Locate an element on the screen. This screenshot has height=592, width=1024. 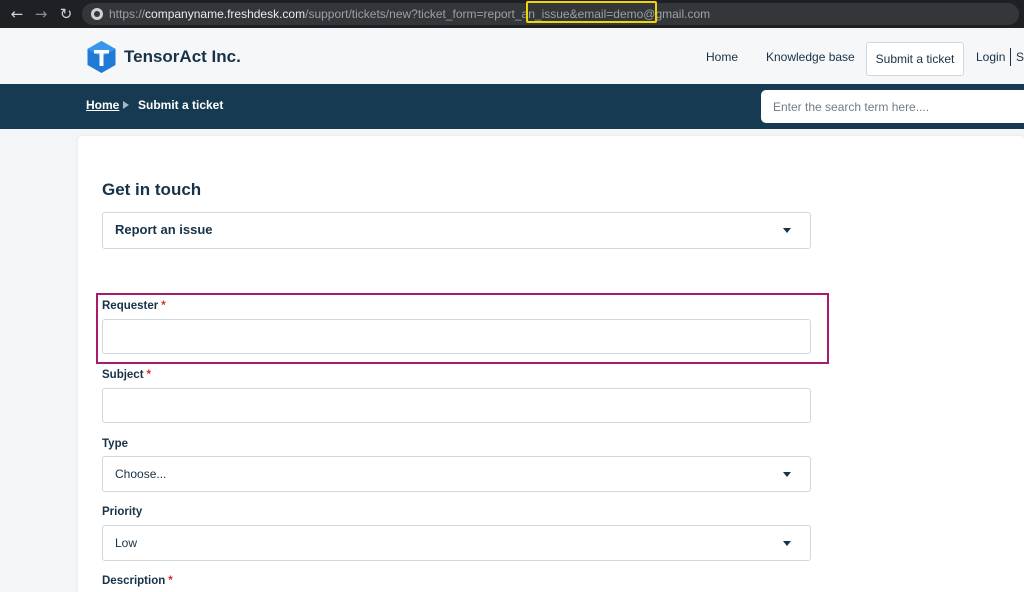
breadcrumb-home-link: Home is located at coordinates (102, 105).